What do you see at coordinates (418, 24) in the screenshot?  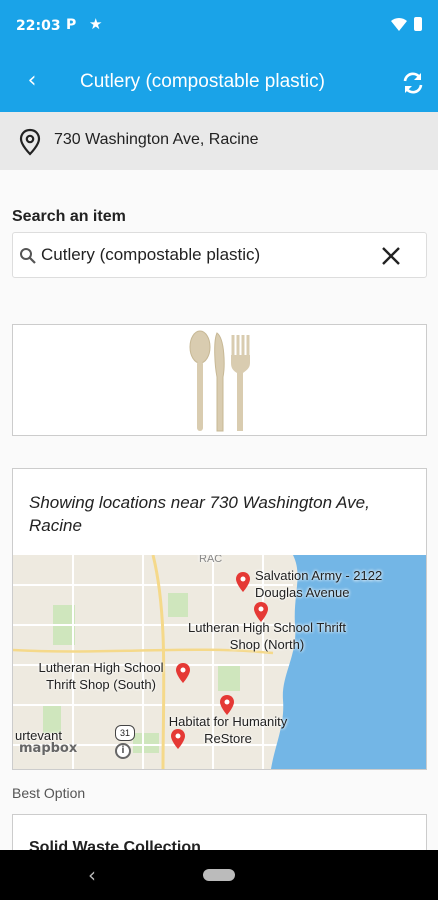 I see `battery-icon` at bounding box center [418, 24].